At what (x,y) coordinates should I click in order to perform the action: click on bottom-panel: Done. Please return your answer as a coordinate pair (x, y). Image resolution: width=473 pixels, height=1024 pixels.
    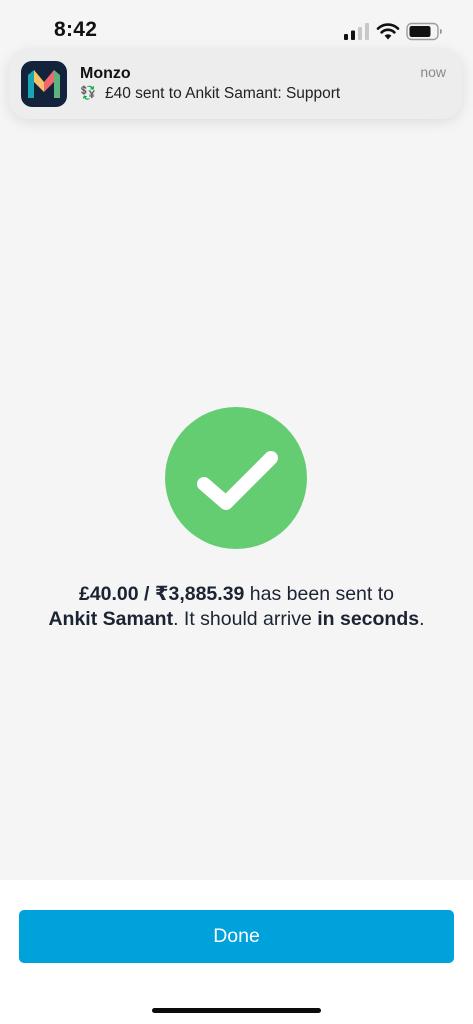
    Looking at the image, I should click on (236, 952).